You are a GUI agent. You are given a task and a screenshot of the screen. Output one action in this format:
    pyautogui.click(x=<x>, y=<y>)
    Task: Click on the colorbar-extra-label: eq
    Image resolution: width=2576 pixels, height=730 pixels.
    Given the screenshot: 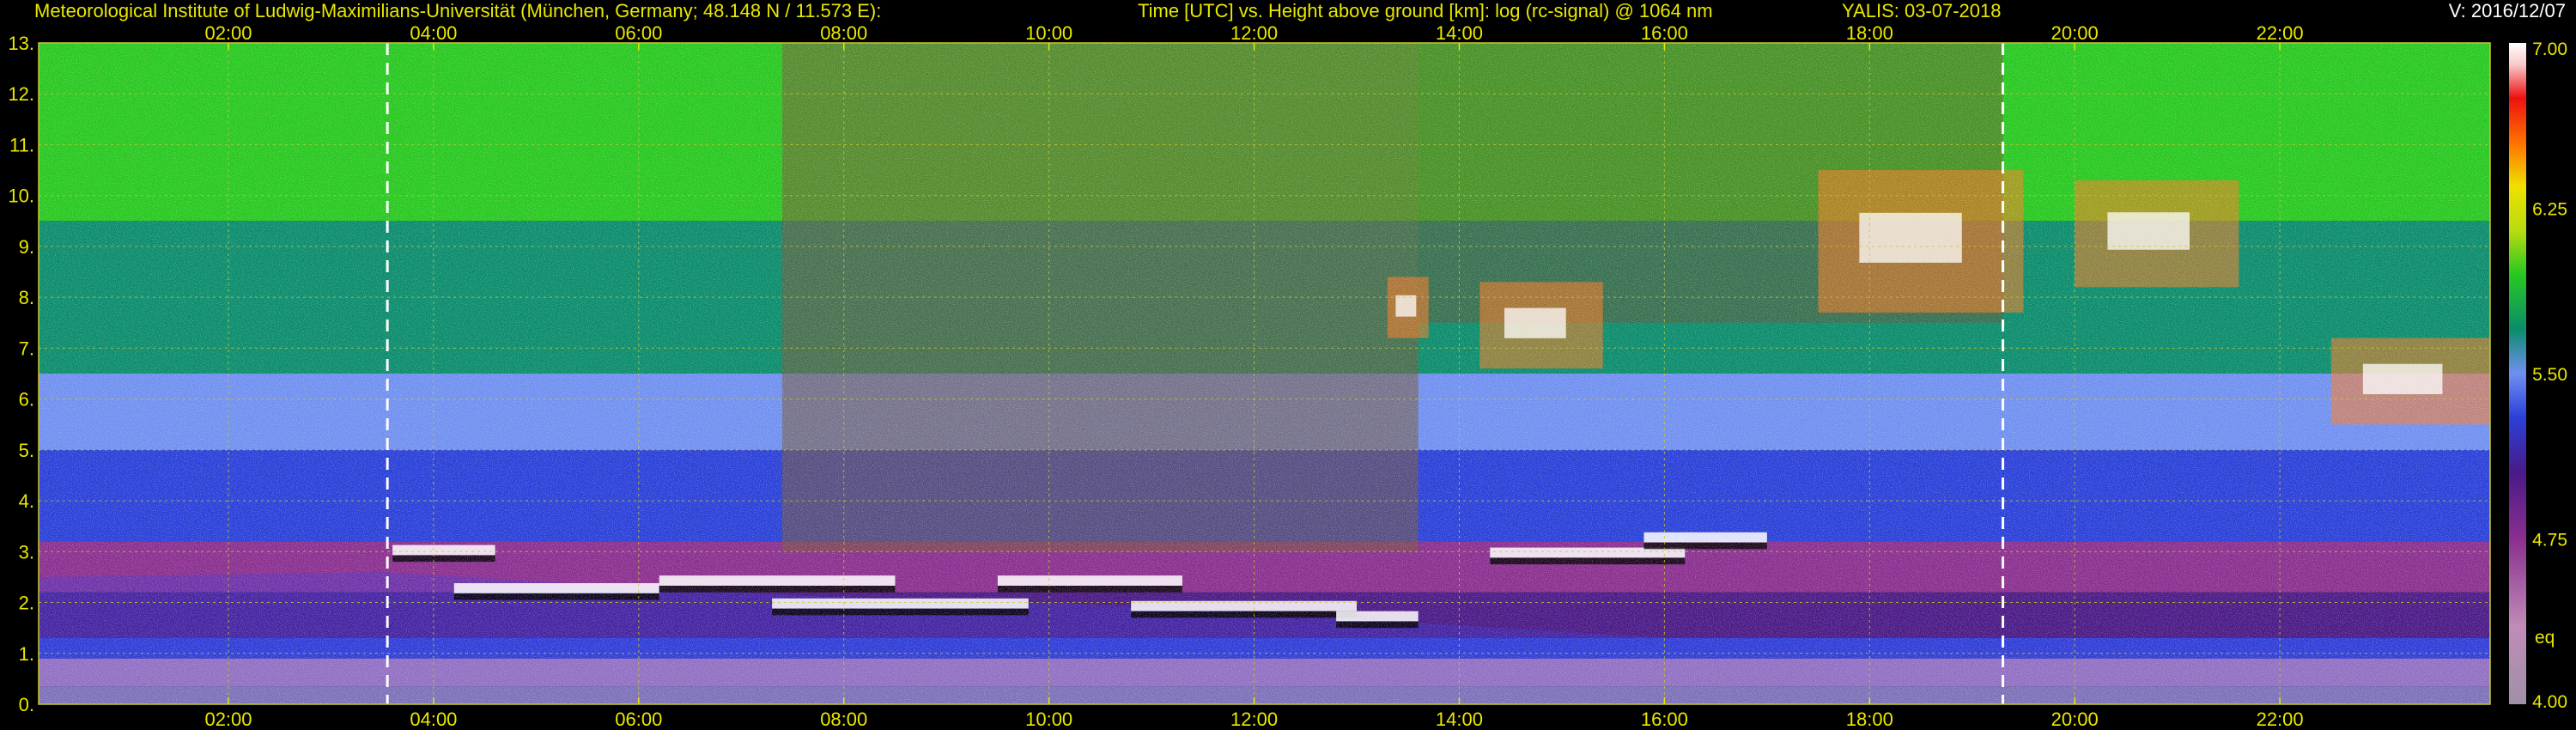 What is the action you would take?
    pyautogui.click(x=2545, y=638)
    